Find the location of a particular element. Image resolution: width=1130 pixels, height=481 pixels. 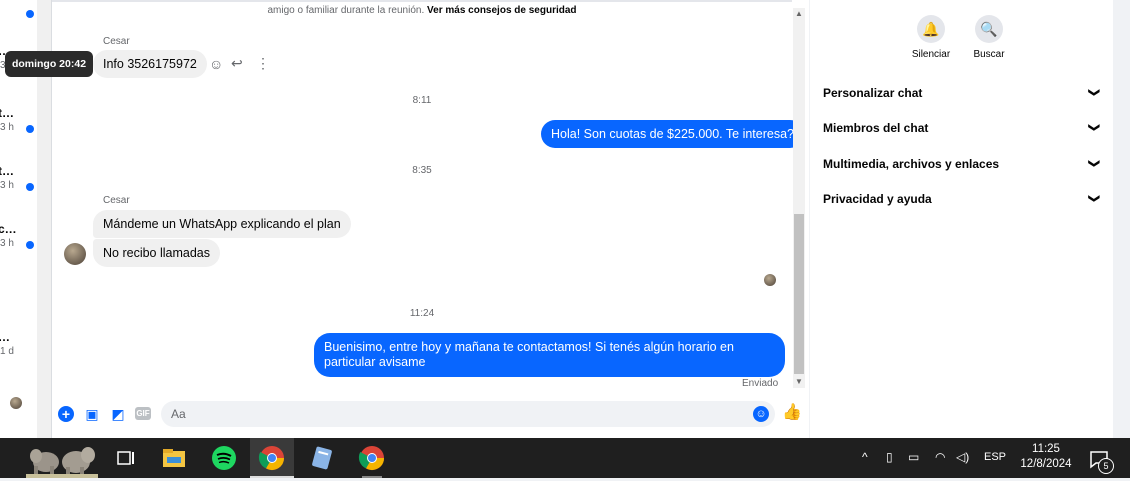

conversation-scrollbar: ▲ ▼ is located at coordinates (799, 198).